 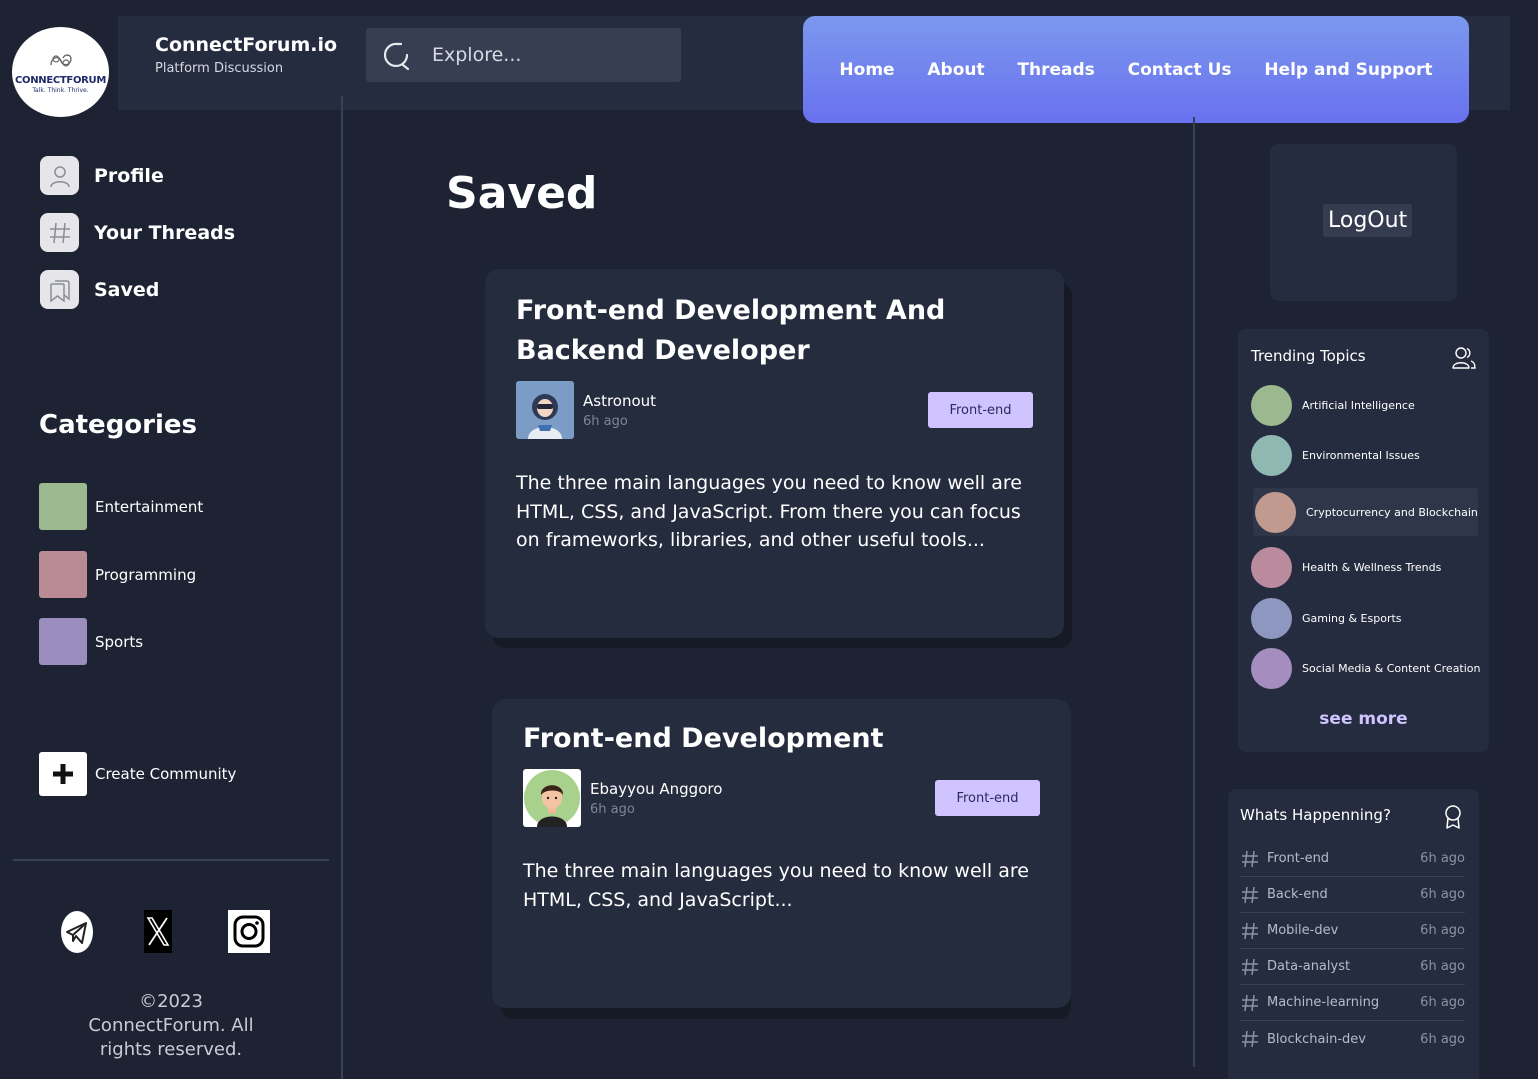 I want to click on happening-item: Blockchain-dev 6h ago, so click(x=1352, y=1039).